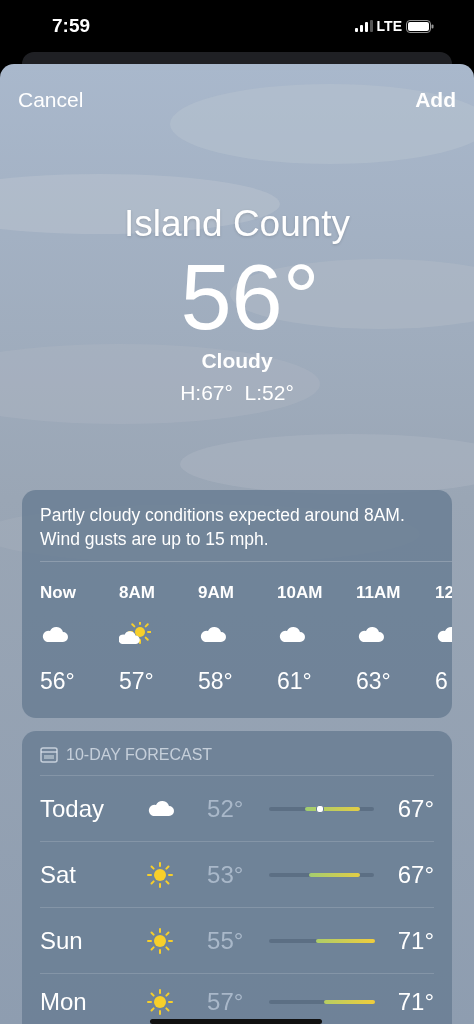 This screenshot has width=474, height=1024. Describe the element at coordinates (373, 681) in the screenshot. I see `hour-temperature: 63°` at that location.